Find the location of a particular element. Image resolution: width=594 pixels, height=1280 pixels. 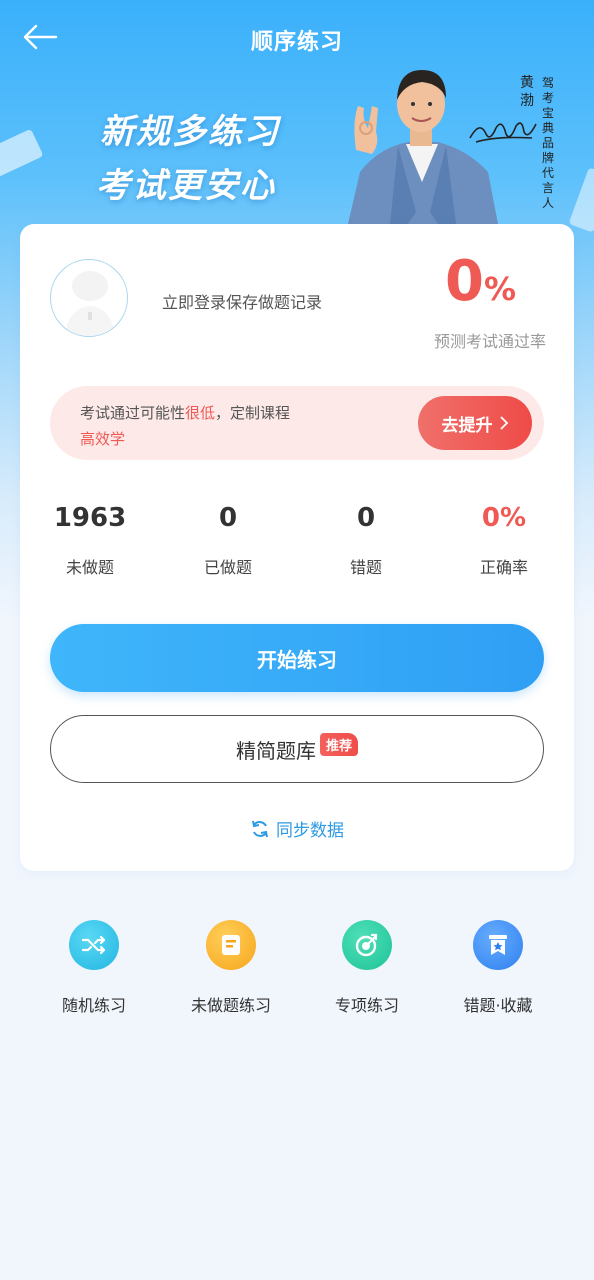

stat-wrong: 0 错题 is located at coordinates (366, 539).